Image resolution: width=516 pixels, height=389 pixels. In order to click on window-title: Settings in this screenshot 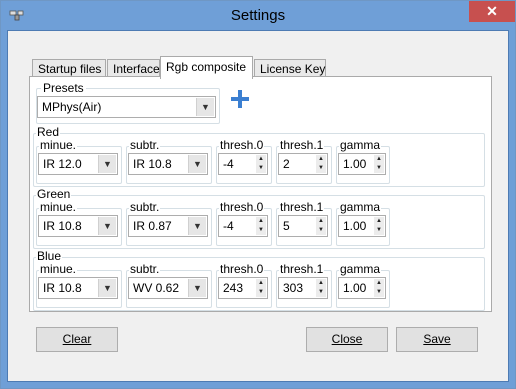, I will do `click(258, 15)`.